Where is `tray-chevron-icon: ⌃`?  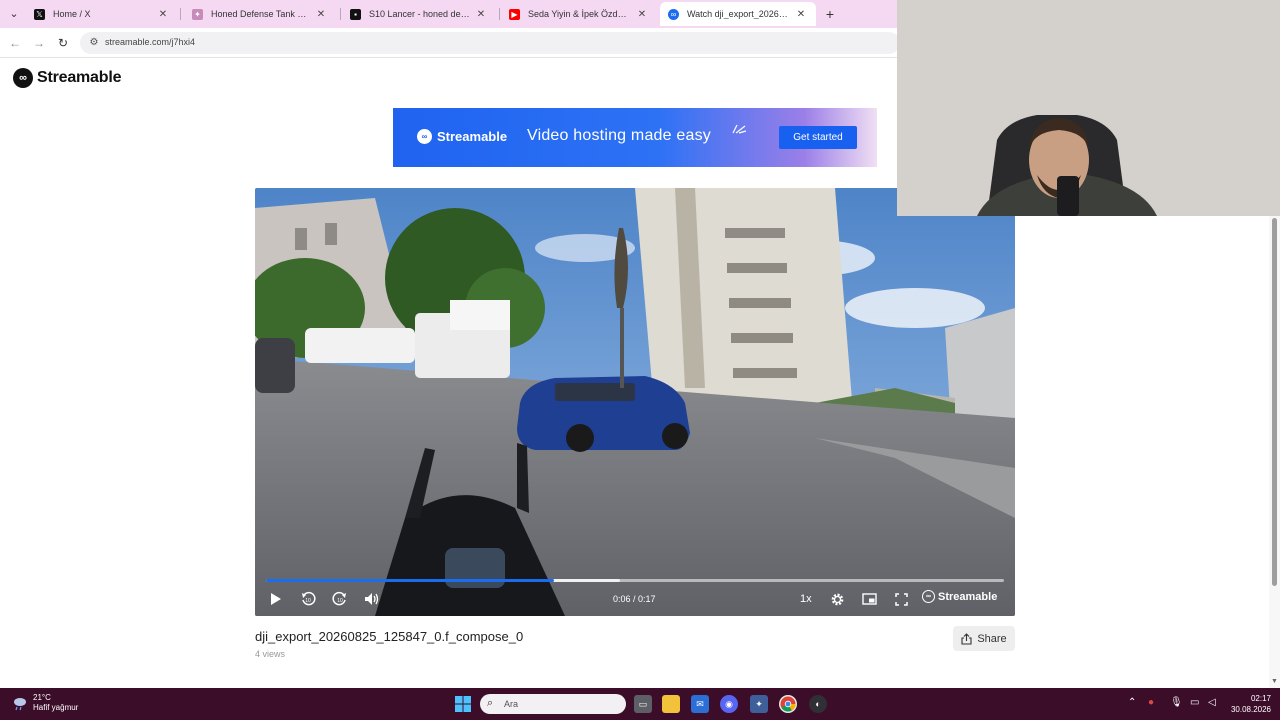 tray-chevron-icon: ⌃ is located at coordinates (1132, 702).